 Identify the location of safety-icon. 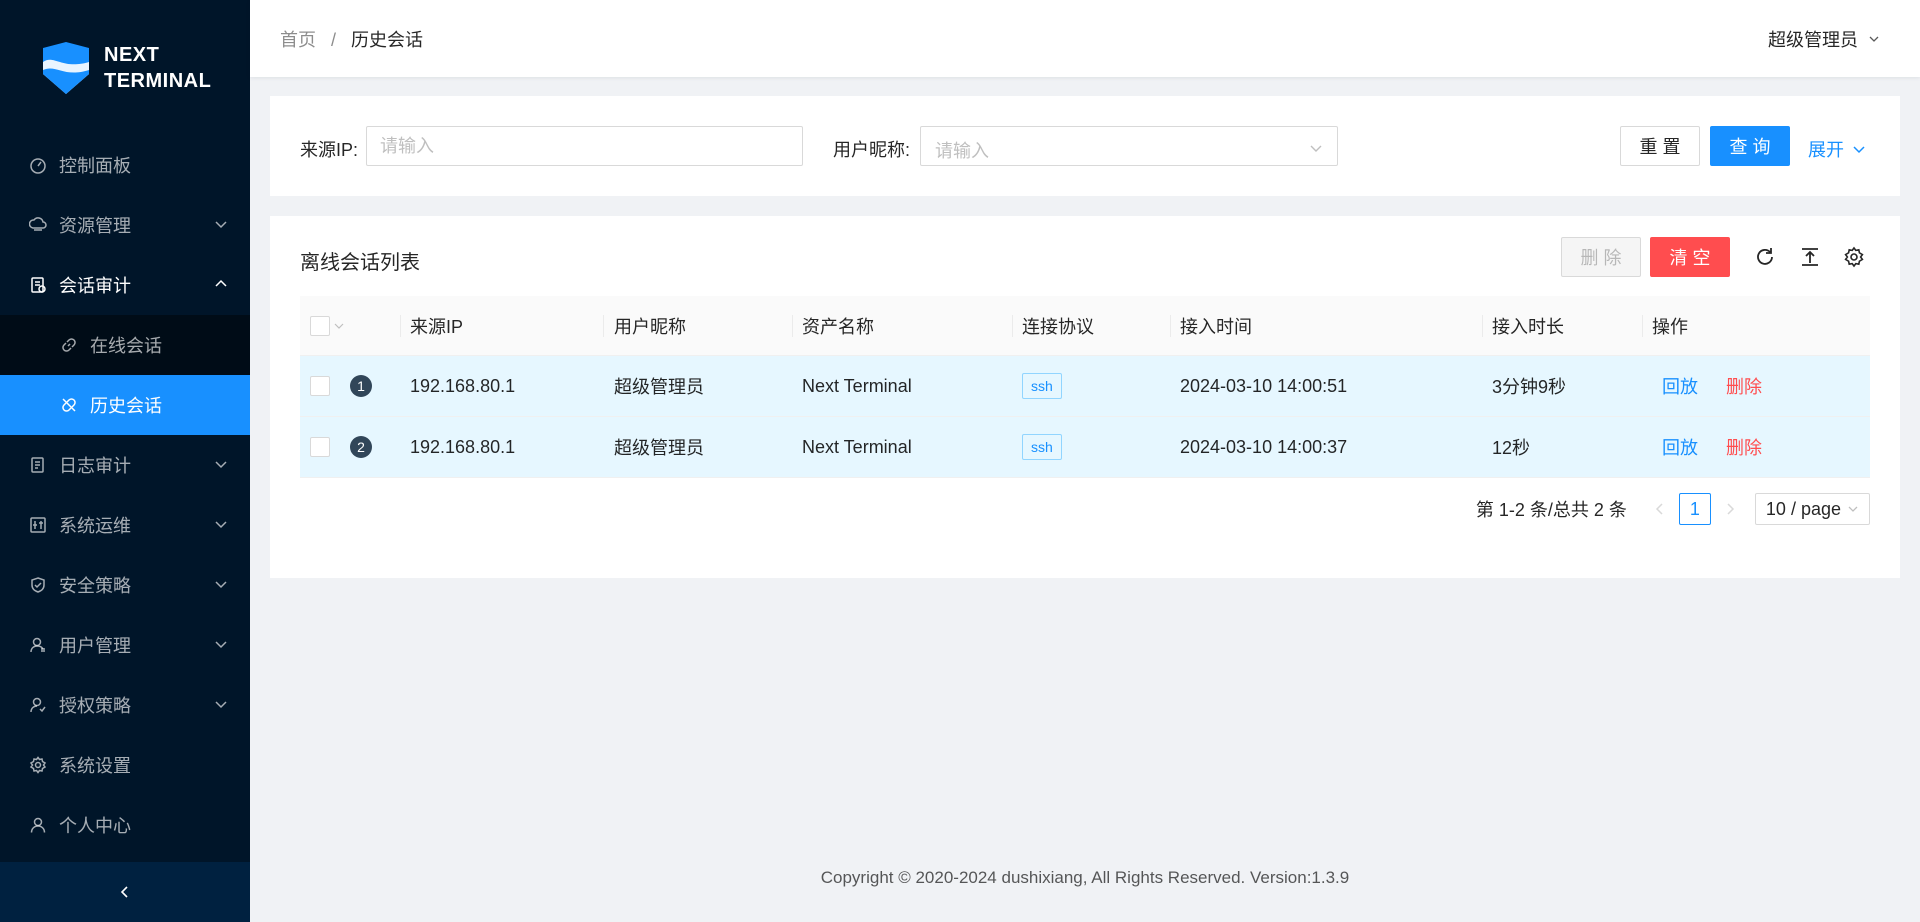
(38, 585).